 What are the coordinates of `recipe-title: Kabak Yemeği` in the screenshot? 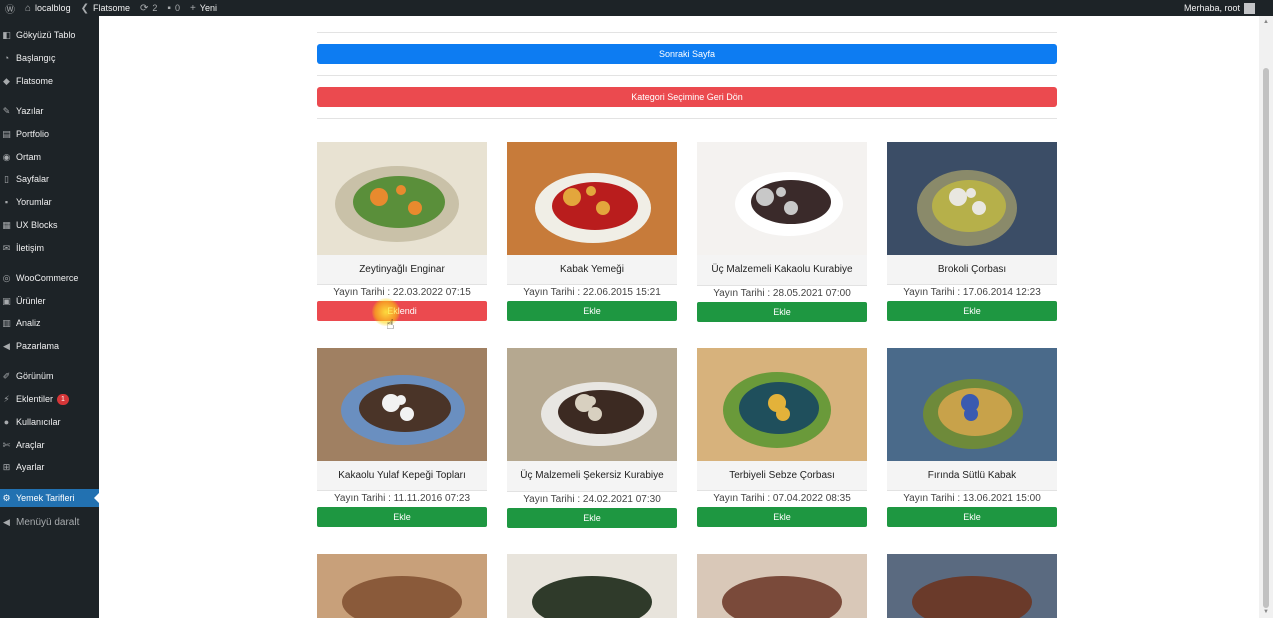 It's located at (592, 270).